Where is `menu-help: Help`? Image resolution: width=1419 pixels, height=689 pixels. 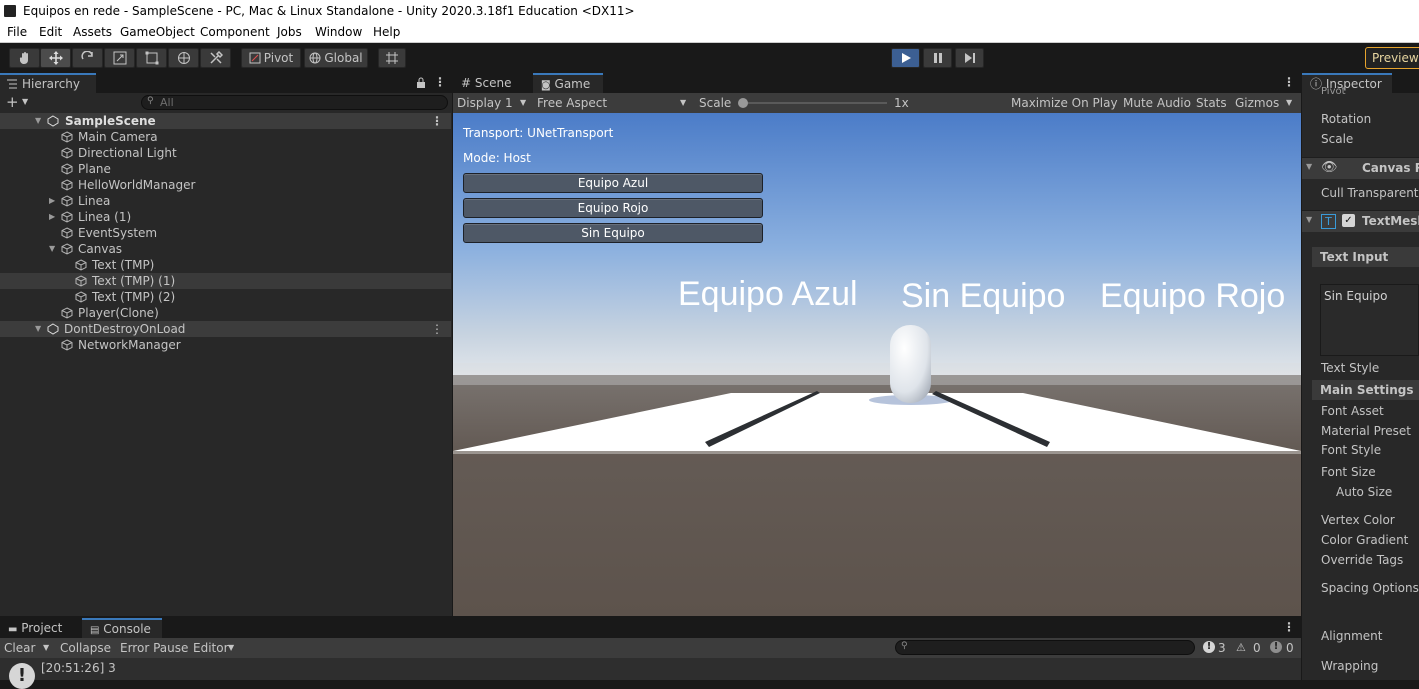
menu-help: Help is located at coordinates (386, 32).